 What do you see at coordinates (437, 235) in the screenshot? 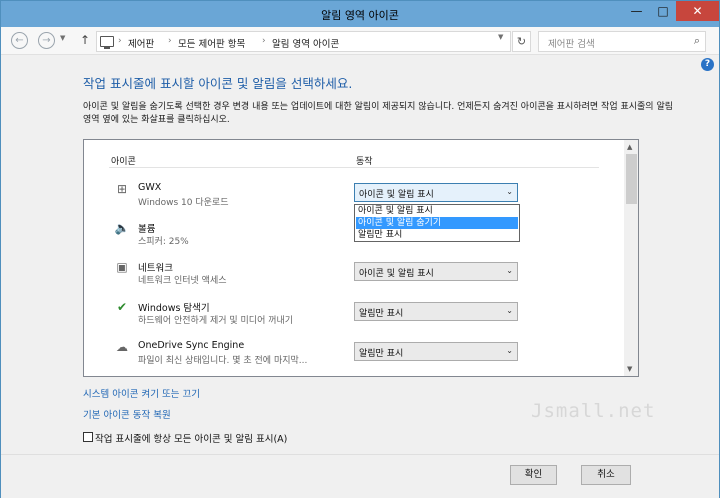
I see `dropdown-option-notifications-only: 알림만 표시` at bounding box center [437, 235].